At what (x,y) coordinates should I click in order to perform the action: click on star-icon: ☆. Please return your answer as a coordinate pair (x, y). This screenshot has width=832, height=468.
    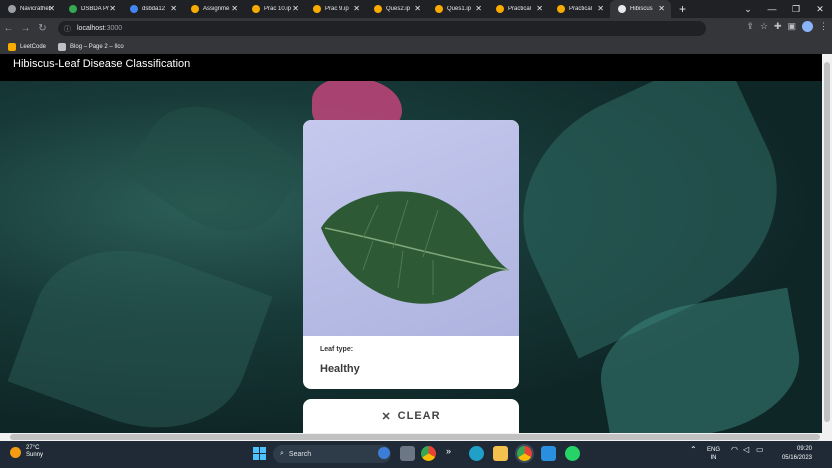
    Looking at the image, I should click on (764, 26).